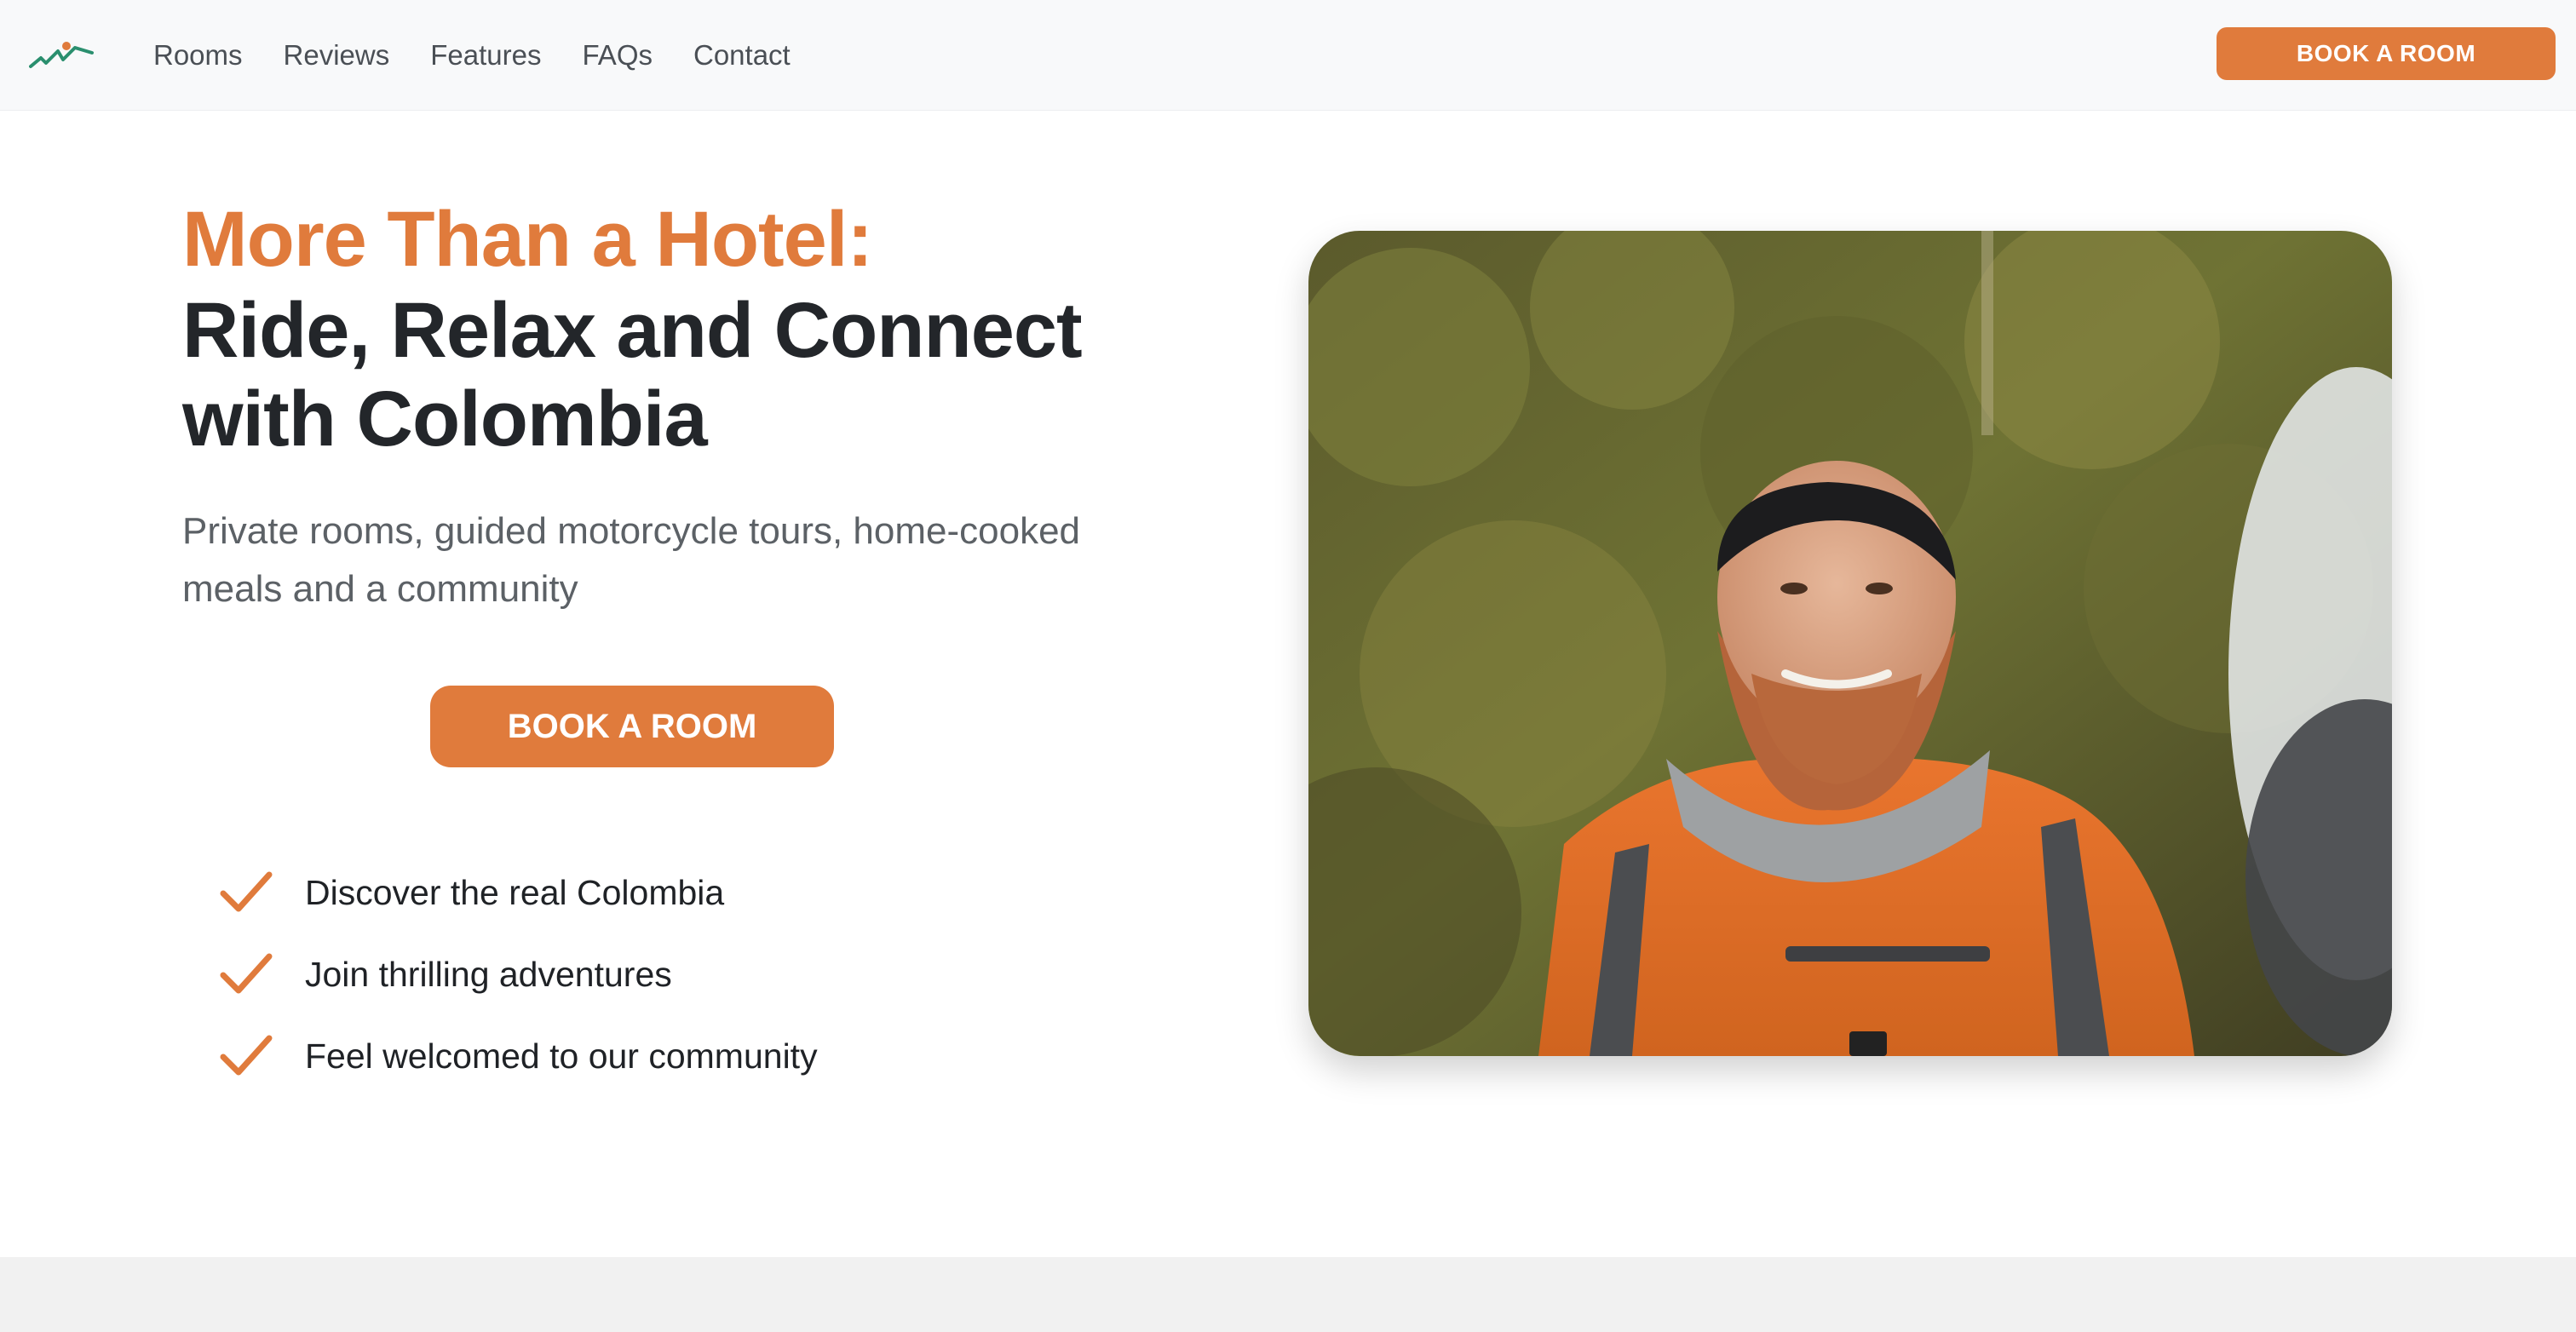  I want to click on feature-item: Feel welcomed to our community, so click(519, 1056).